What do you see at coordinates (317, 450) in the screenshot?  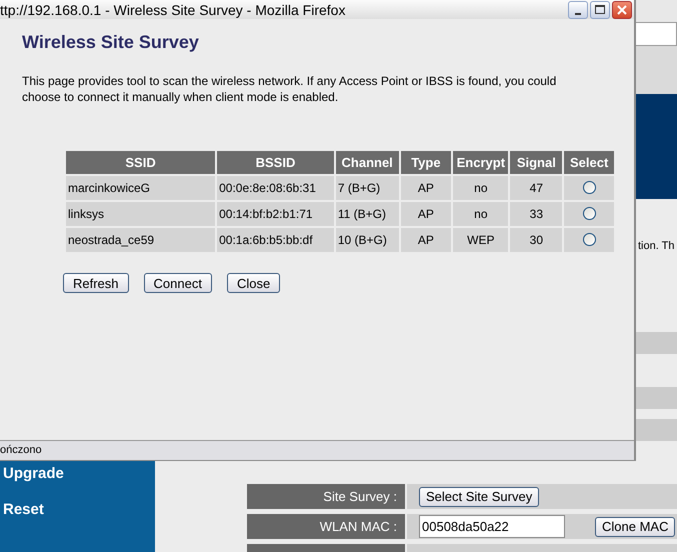 I see `status-bar: ończono` at bounding box center [317, 450].